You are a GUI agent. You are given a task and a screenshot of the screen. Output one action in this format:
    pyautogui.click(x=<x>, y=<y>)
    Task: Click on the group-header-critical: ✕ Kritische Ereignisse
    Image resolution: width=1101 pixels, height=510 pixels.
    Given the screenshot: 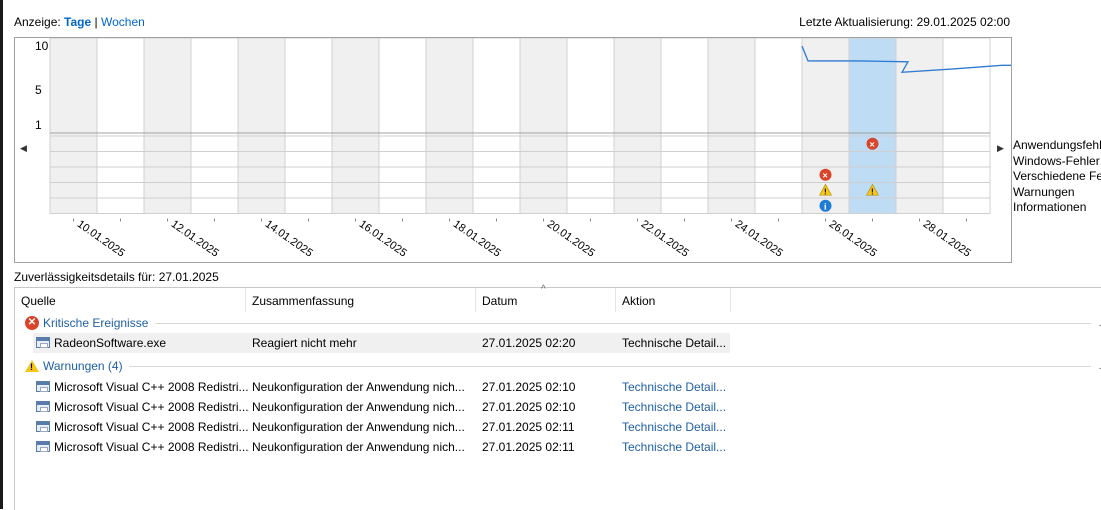 What is the action you would take?
    pyautogui.click(x=86, y=323)
    